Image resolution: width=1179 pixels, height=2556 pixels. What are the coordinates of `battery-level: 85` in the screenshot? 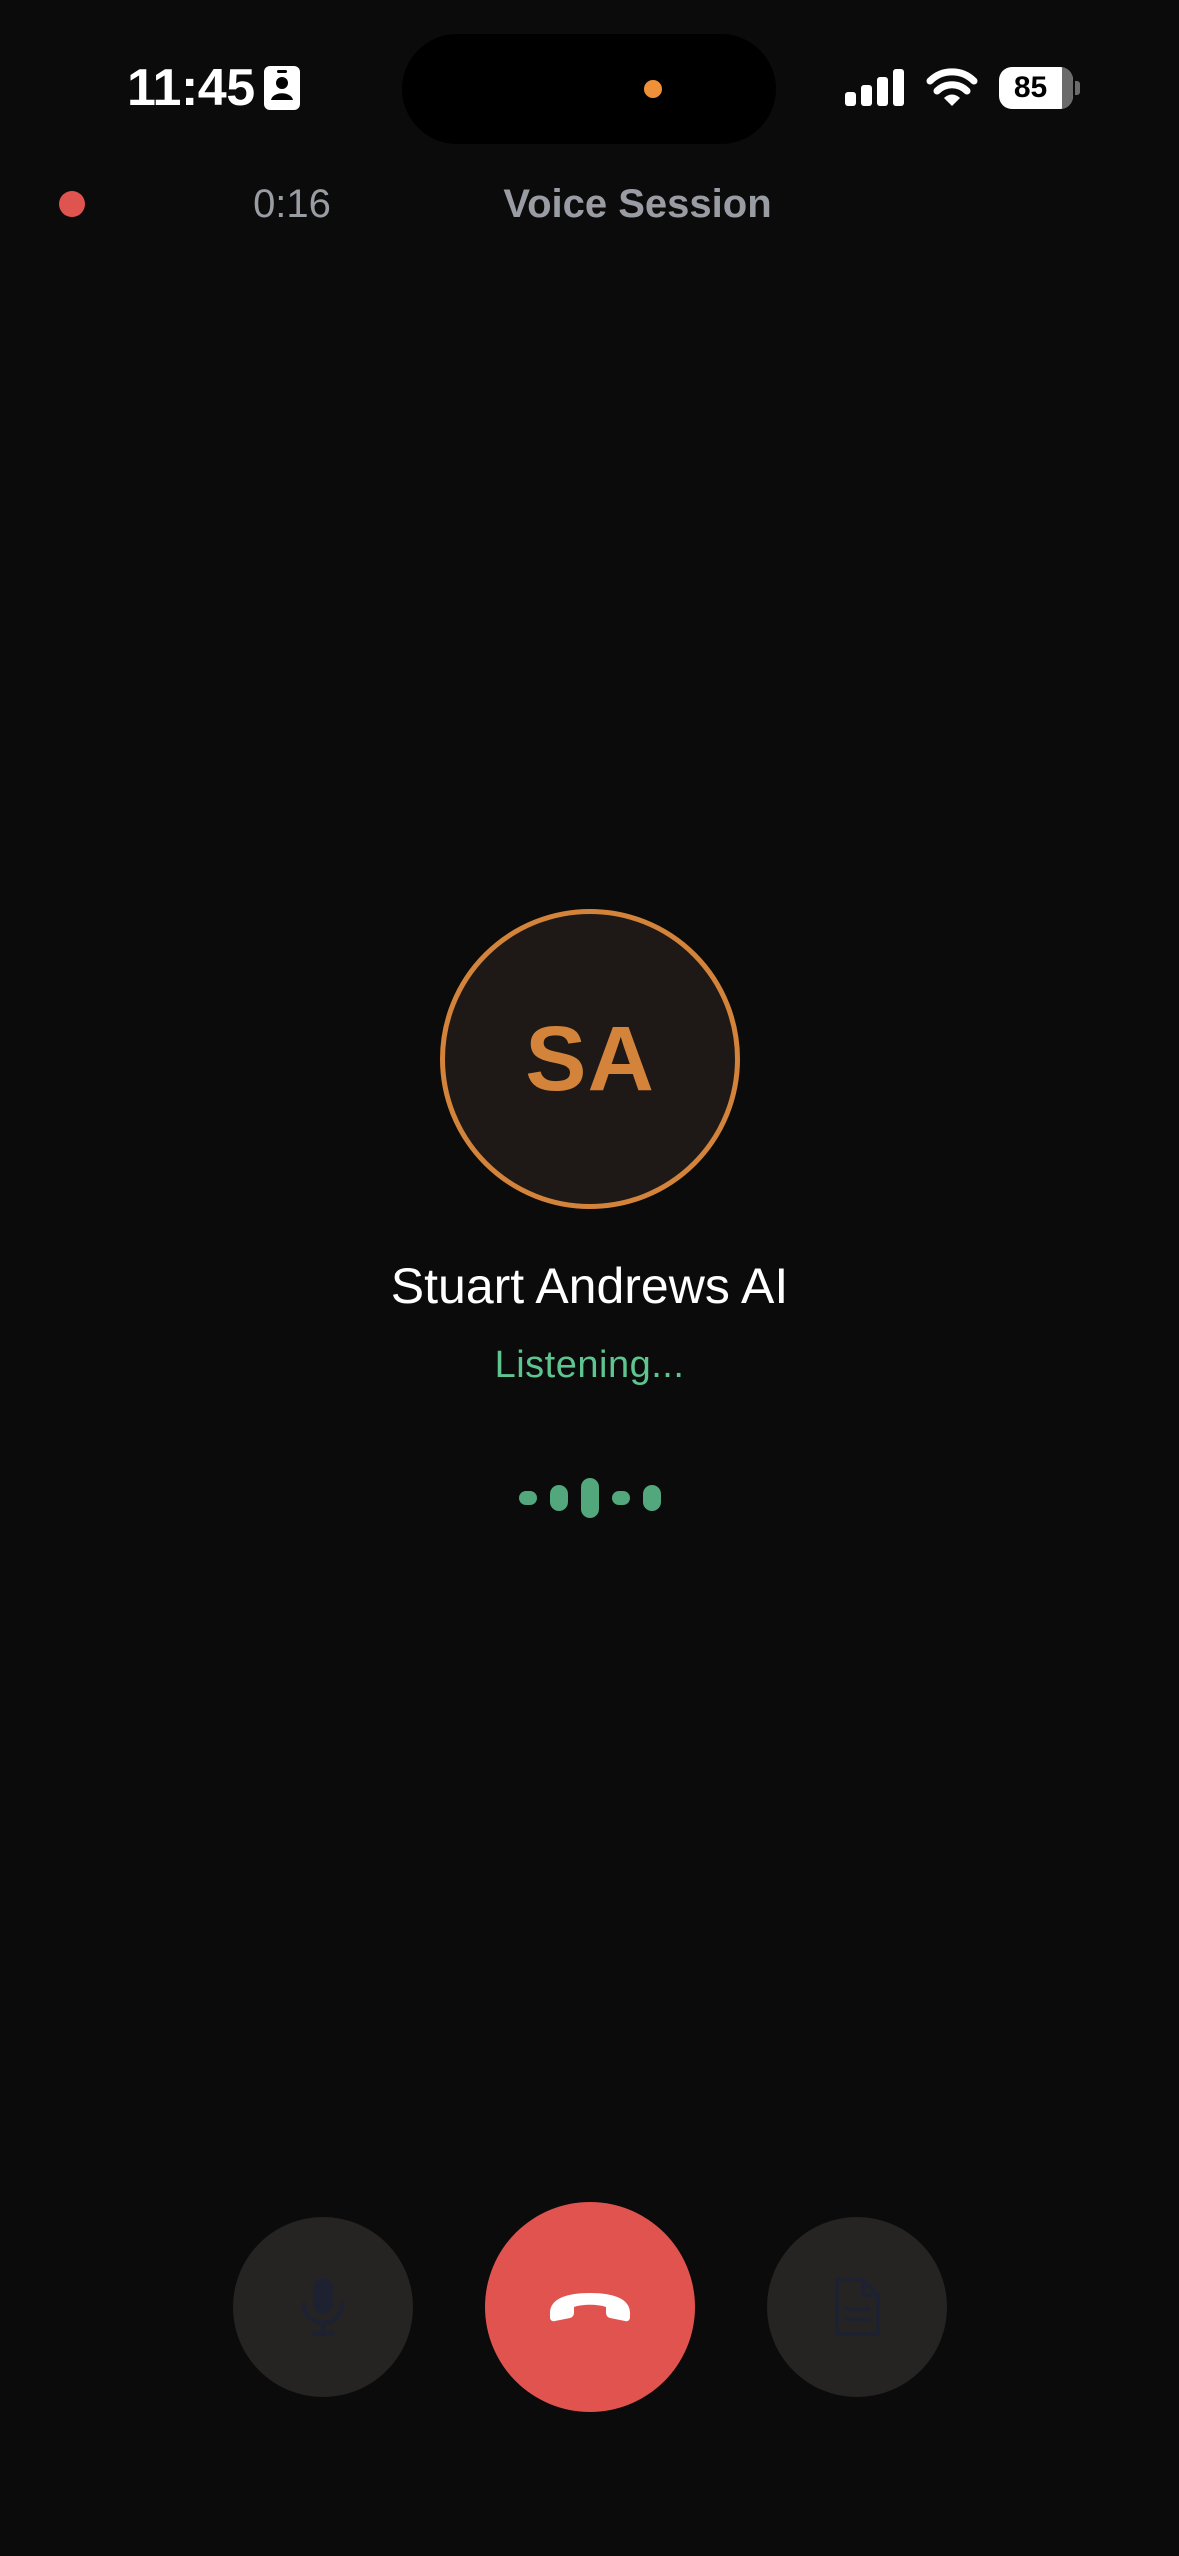 It's located at (1030, 87).